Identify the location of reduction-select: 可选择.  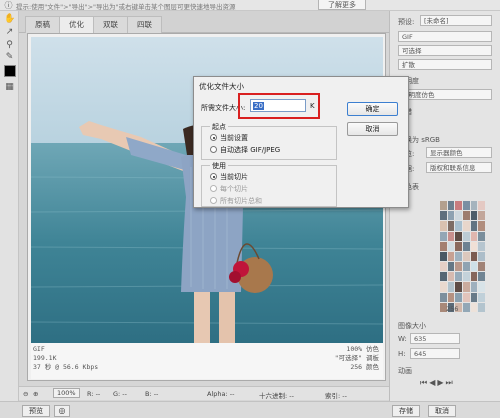
(445, 50).